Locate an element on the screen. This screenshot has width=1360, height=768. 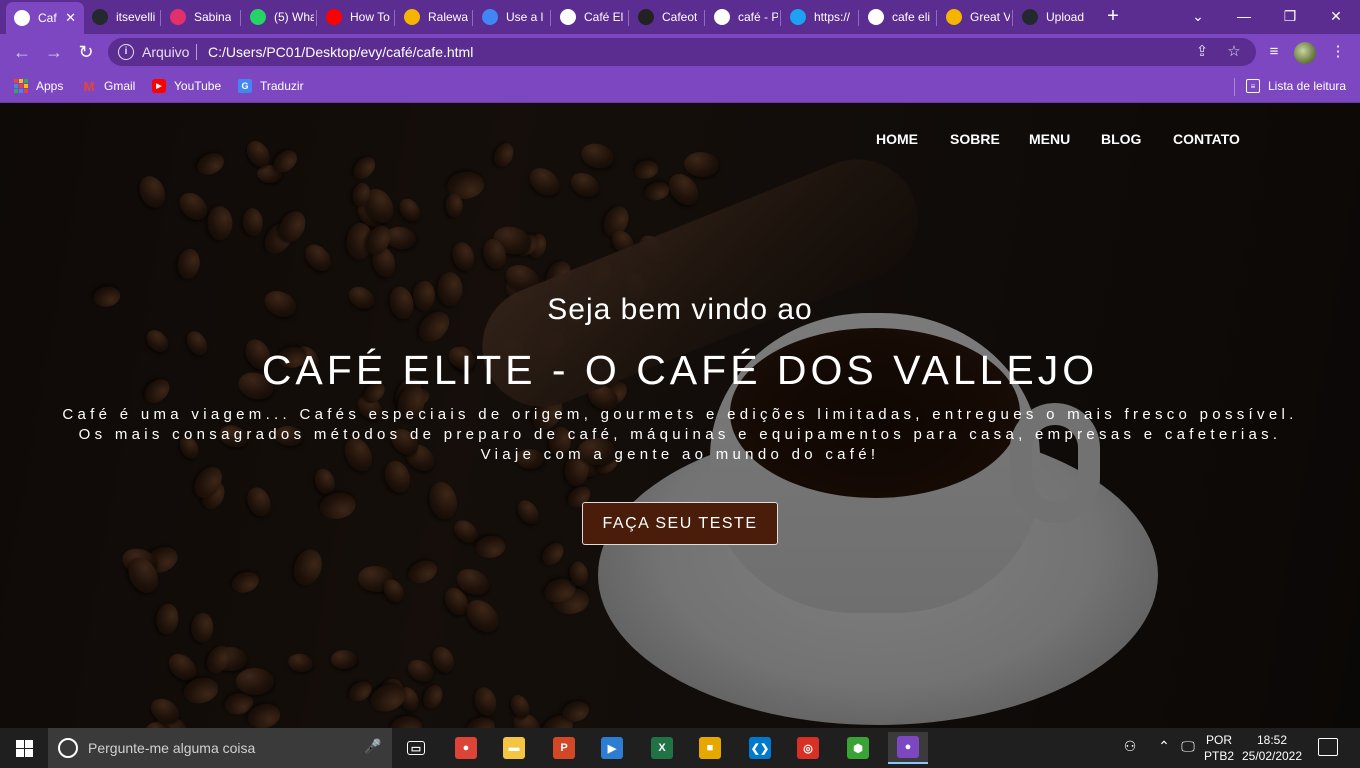
nav-link-blog: BLOG is located at coordinates (1121, 139).